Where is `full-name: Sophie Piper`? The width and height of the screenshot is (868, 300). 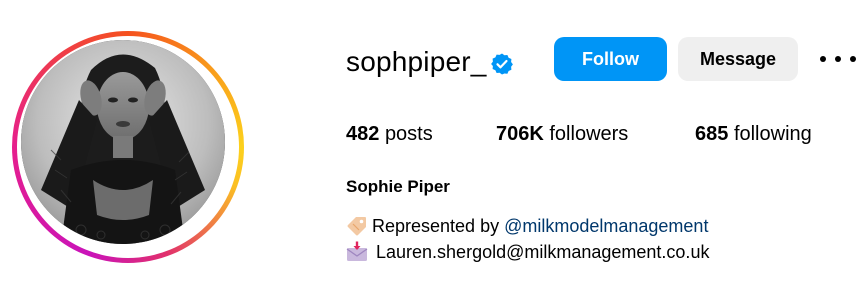
full-name: Sophie Piper is located at coordinates (398, 186).